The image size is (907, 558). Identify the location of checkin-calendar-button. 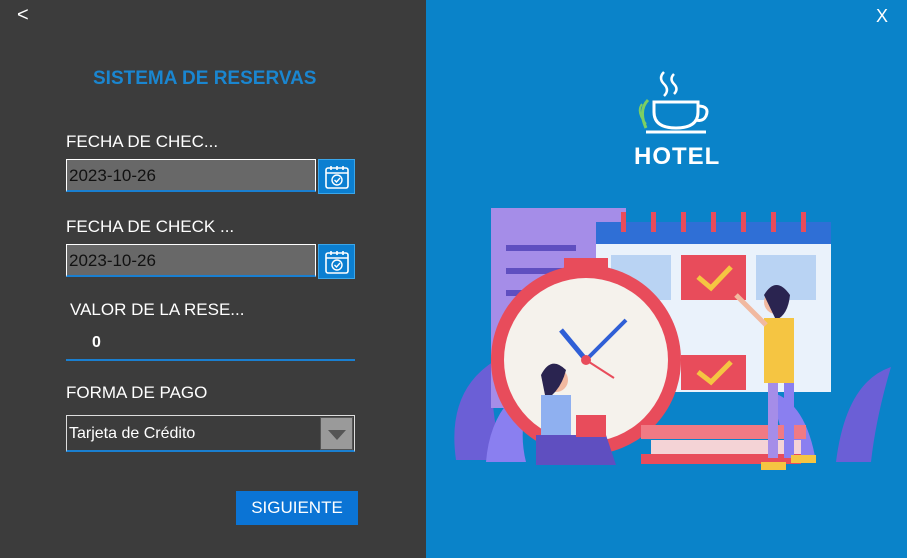
(336, 176).